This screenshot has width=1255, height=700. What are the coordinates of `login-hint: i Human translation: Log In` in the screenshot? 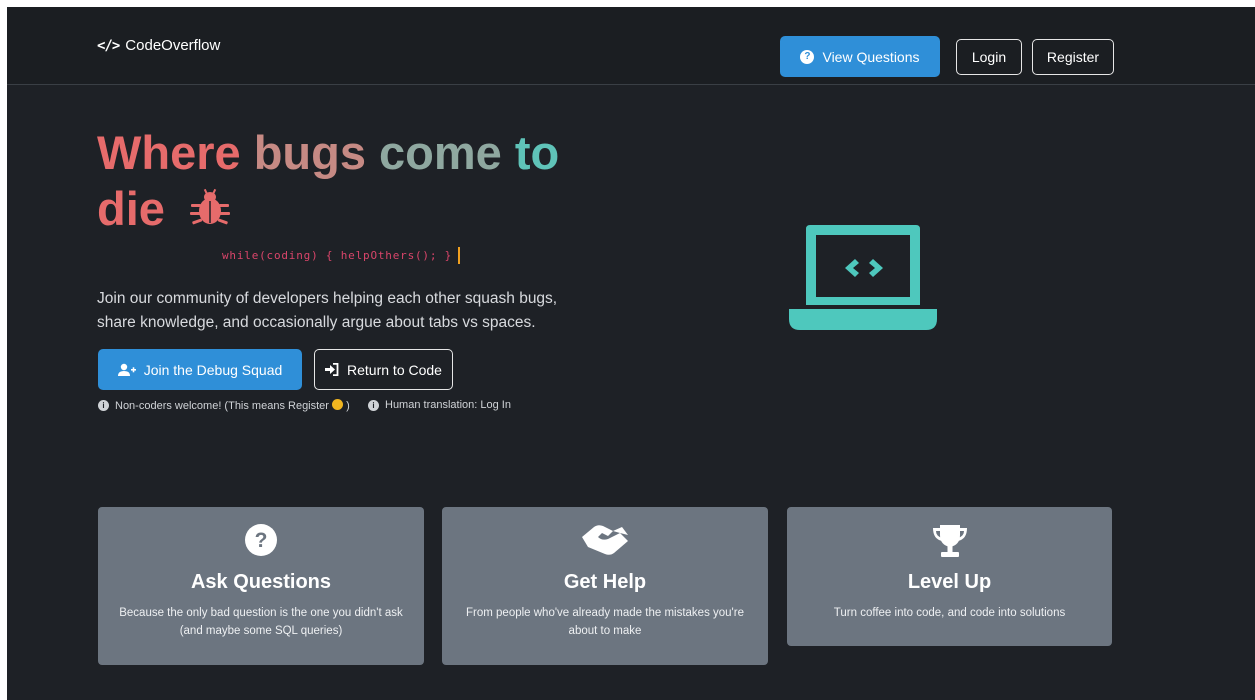 It's located at (439, 405).